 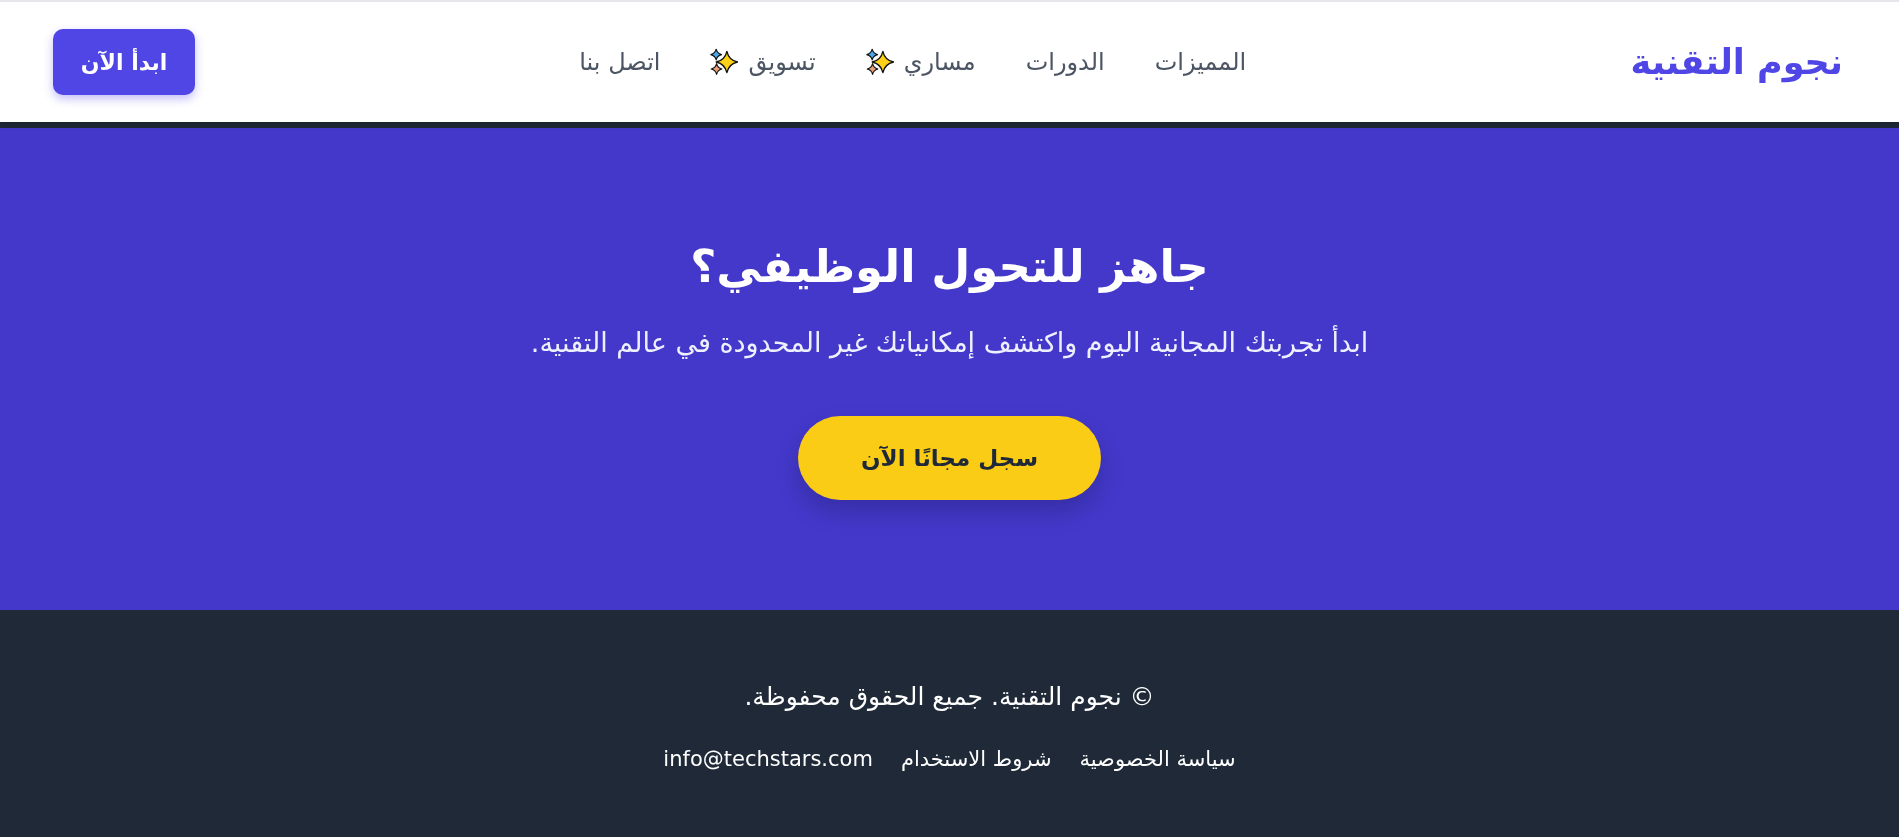 What do you see at coordinates (1200, 62) in the screenshot?
I see `nav-link: المميزات` at bounding box center [1200, 62].